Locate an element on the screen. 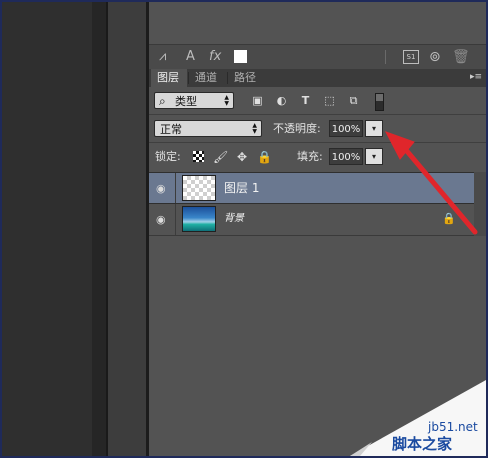 The image size is (488, 458). annotation-arrow is located at coordinates (431, 183).